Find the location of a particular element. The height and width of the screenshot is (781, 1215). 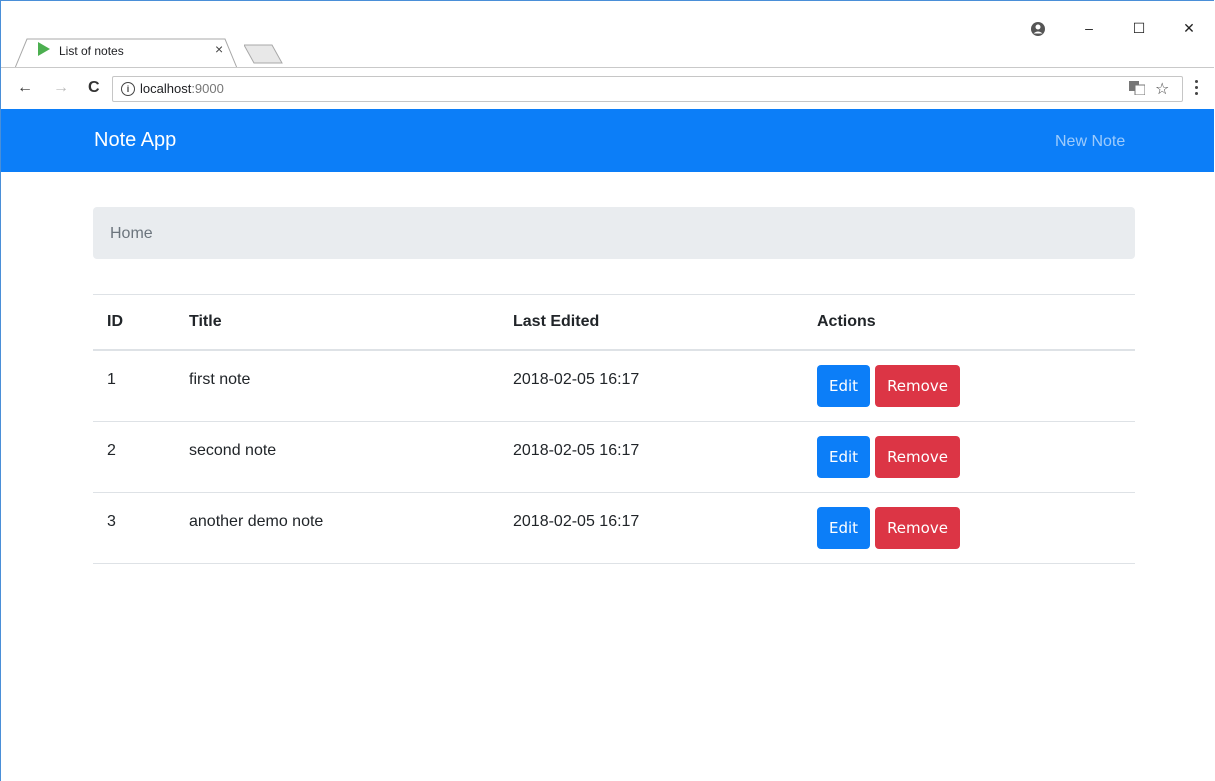

note-id: 3 is located at coordinates (111, 521).